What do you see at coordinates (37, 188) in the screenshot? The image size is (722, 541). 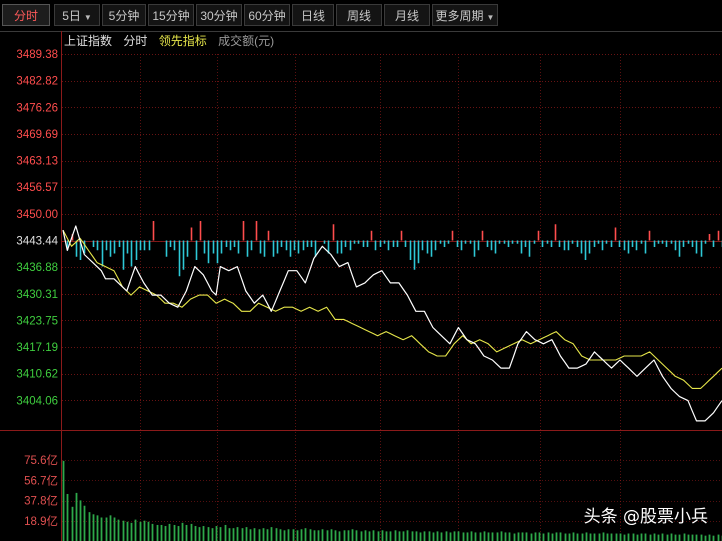 I see `price-tick-label: 3456.57` at bounding box center [37, 188].